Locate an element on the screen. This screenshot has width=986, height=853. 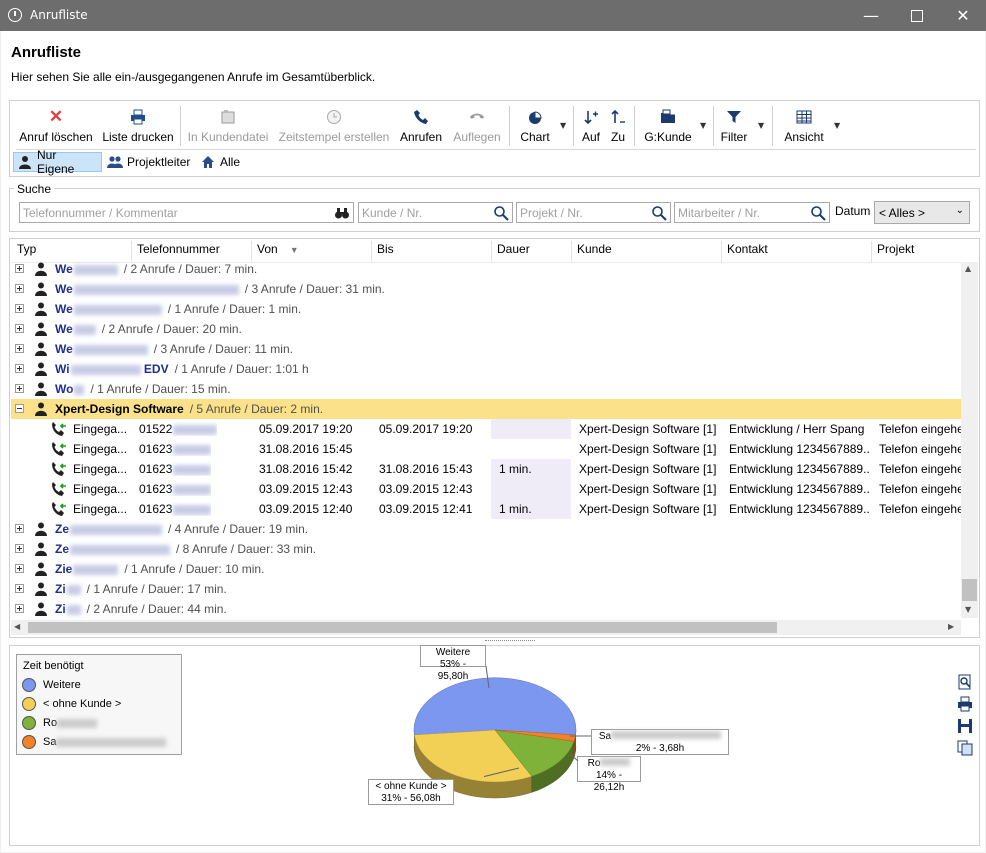
horizontal-scrollbar: ◀ ▶ is located at coordinates (486, 627).